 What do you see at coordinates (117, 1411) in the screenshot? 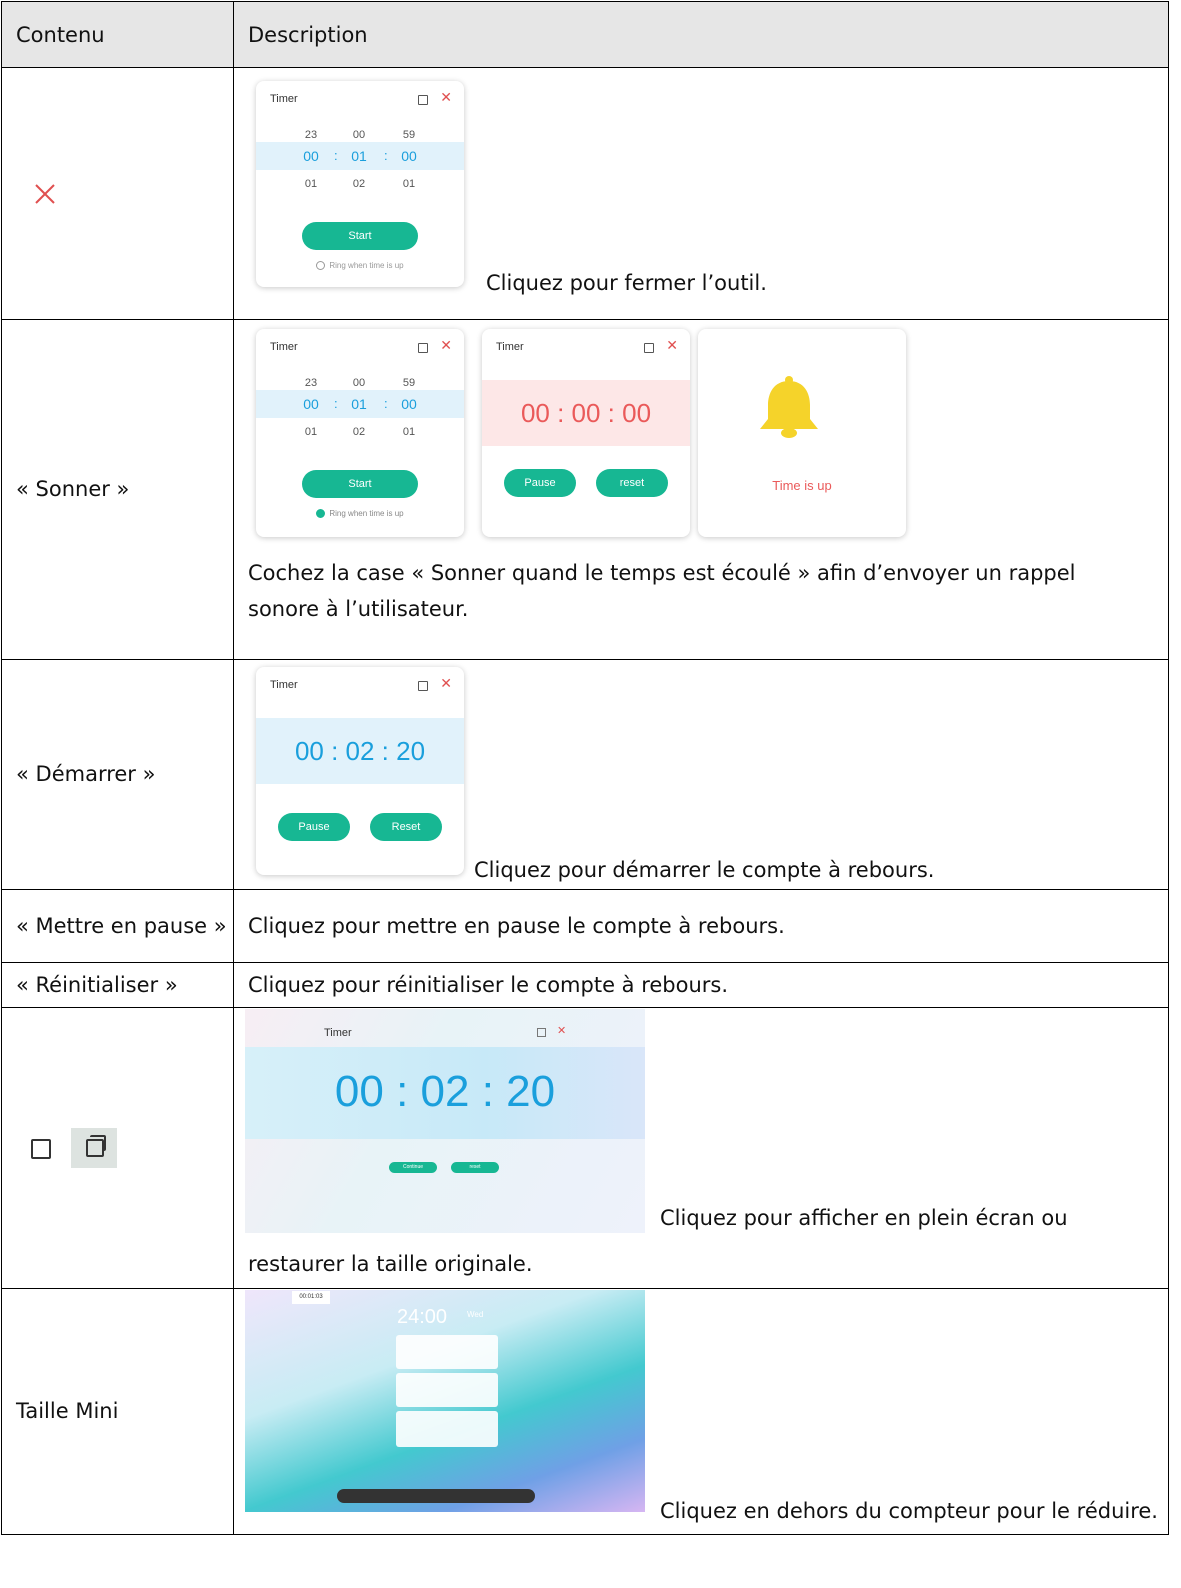
I see `row-label: Taille Mini` at bounding box center [117, 1411].